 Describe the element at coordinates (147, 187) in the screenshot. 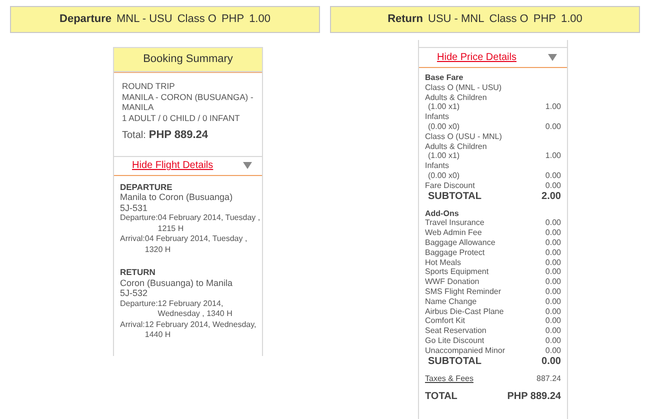

I see `flight-heading: DEPARTURE` at that location.